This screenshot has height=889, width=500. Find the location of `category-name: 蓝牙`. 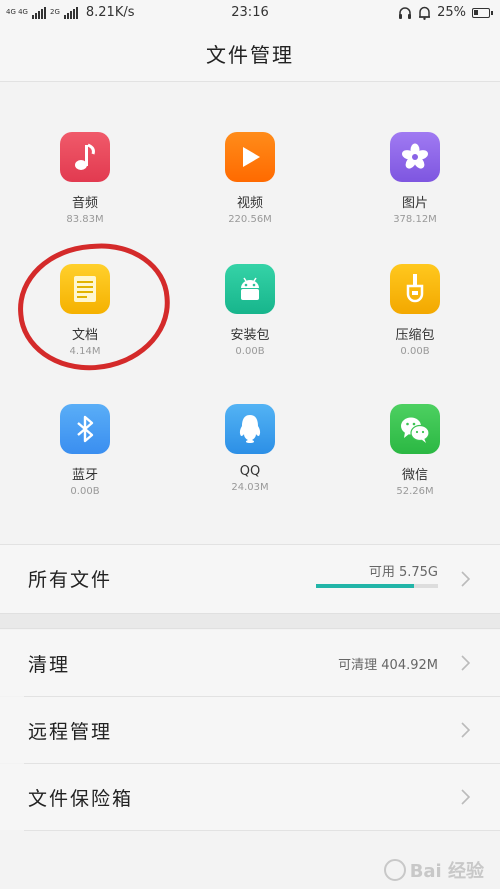

category-name: 蓝牙 is located at coordinates (84, 475).